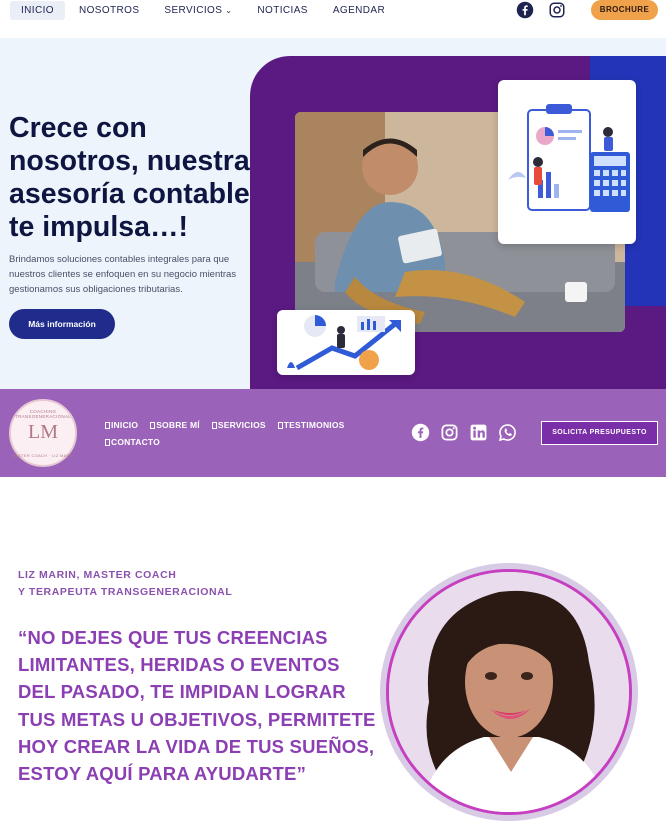  I want to click on coach-nav-servicios: SERVICIOS, so click(238, 425).